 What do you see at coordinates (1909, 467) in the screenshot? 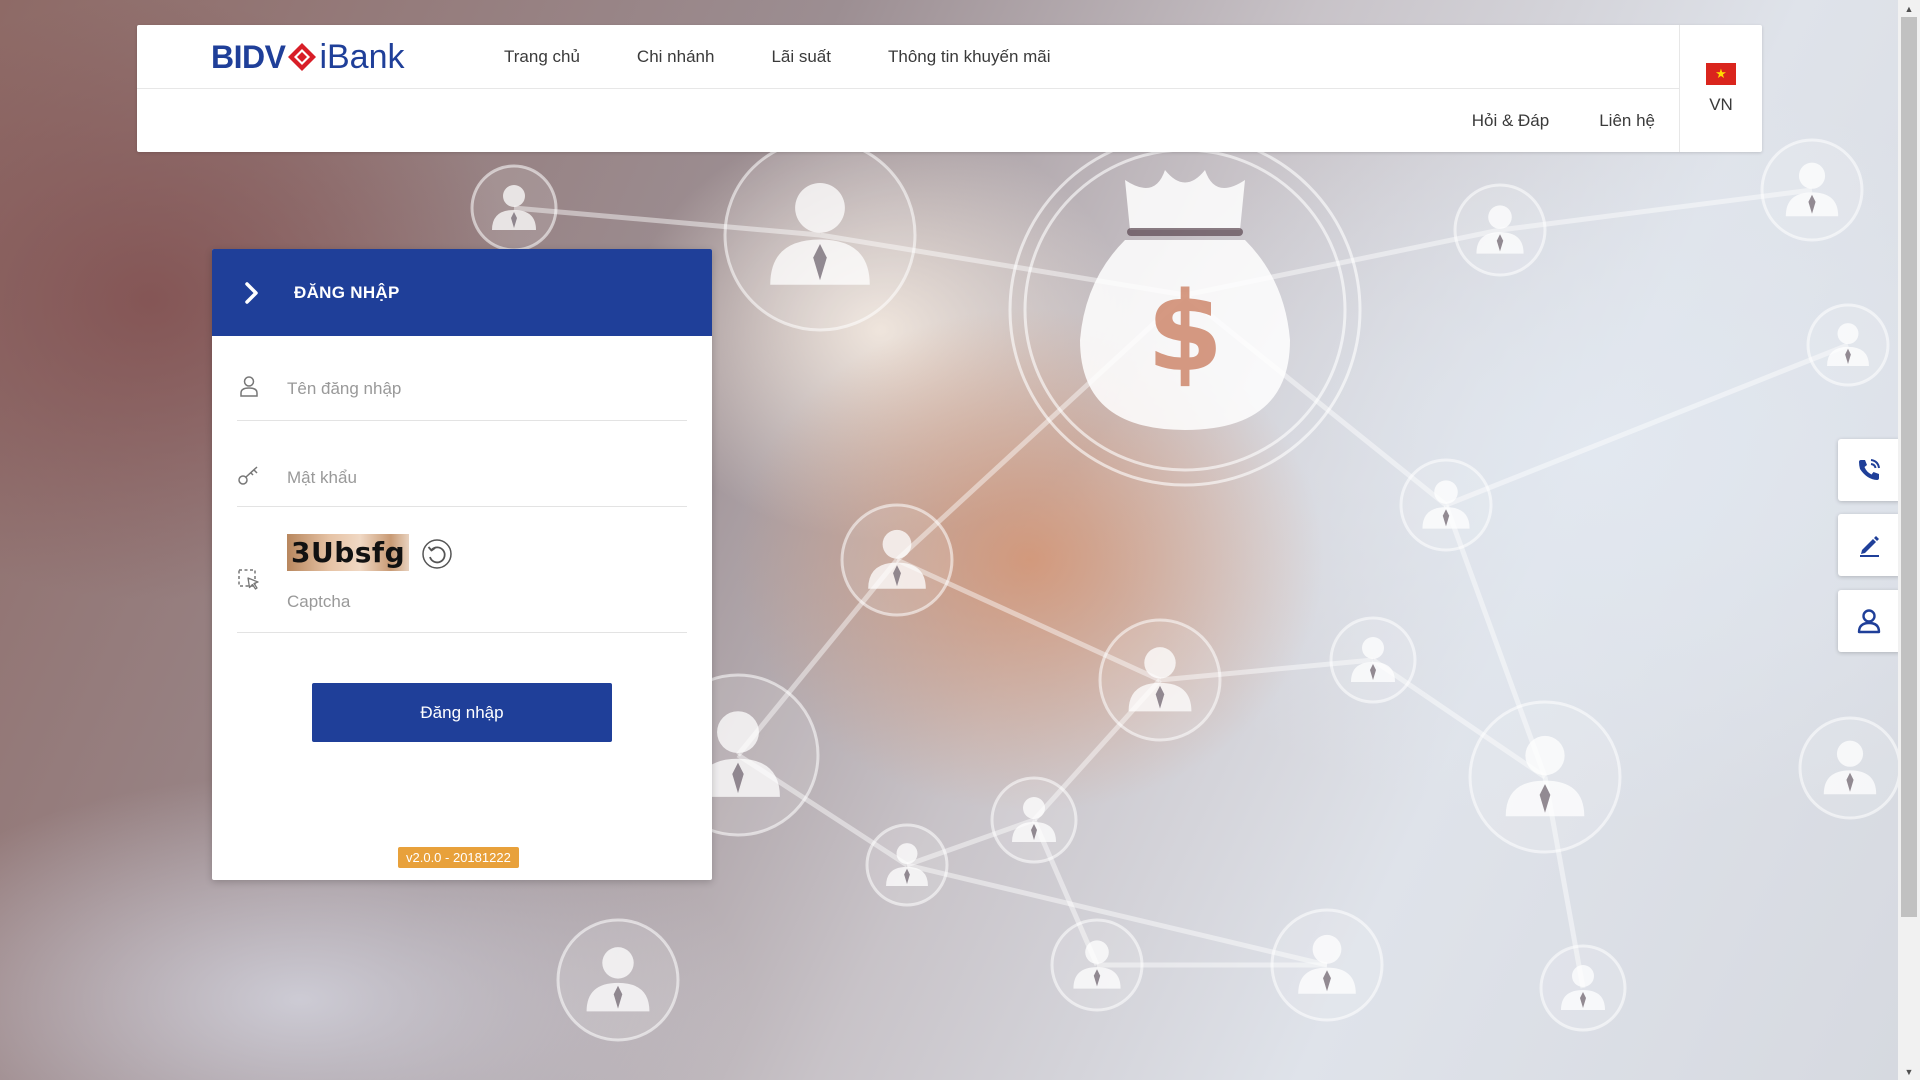
I see `scrollbar-thumb` at bounding box center [1909, 467].